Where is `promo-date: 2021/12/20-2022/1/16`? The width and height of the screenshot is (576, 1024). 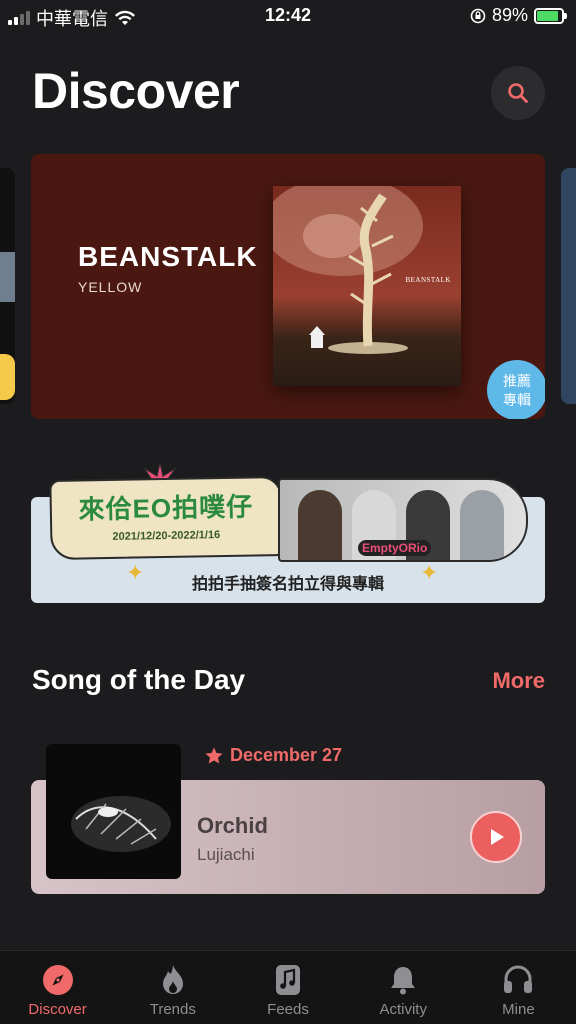
promo-date: 2021/12/20-2022/1/16 is located at coordinates (166, 536).